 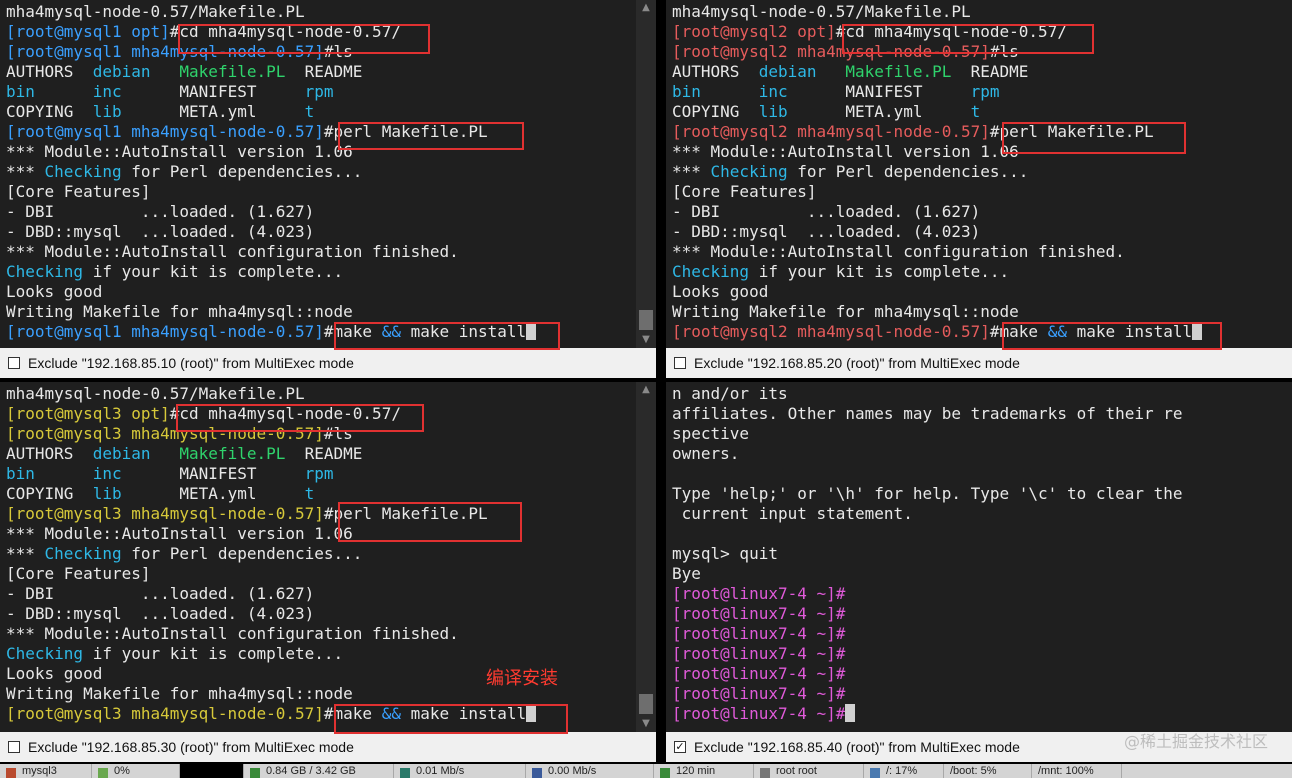 What do you see at coordinates (311, 771) in the screenshot?
I see `taskbar-label: 0.84 GB / 3.42 GB` at bounding box center [311, 771].